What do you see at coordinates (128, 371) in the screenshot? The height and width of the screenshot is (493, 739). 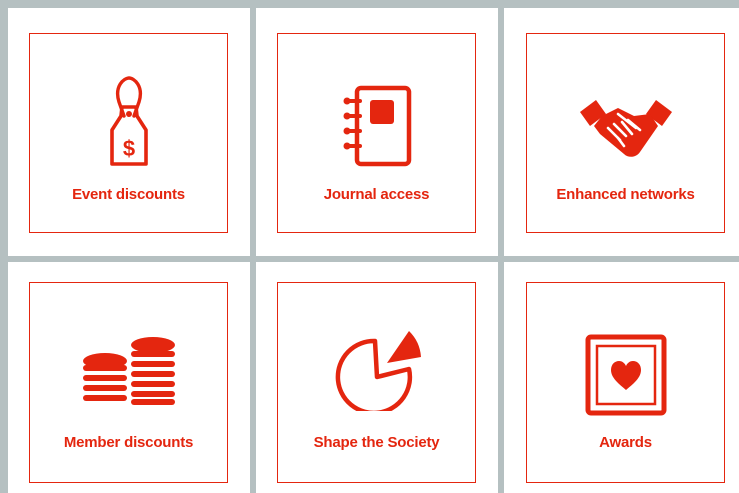 I see `coin-stacks-icon` at bounding box center [128, 371].